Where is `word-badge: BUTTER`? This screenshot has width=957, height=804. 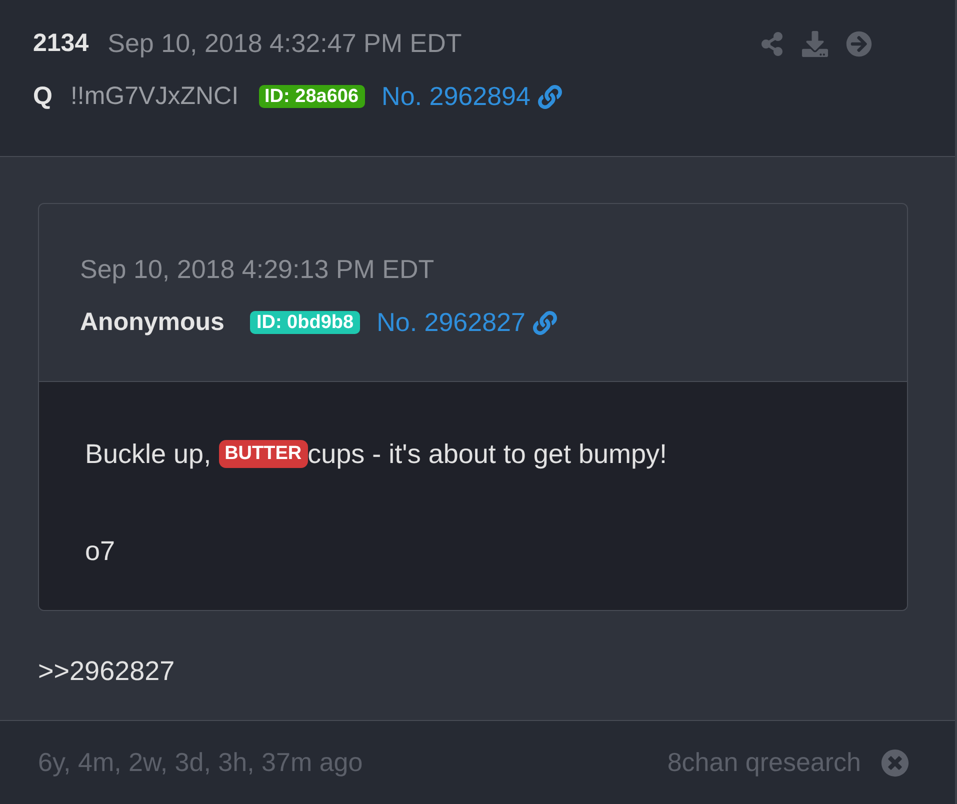
word-badge: BUTTER is located at coordinates (263, 454).